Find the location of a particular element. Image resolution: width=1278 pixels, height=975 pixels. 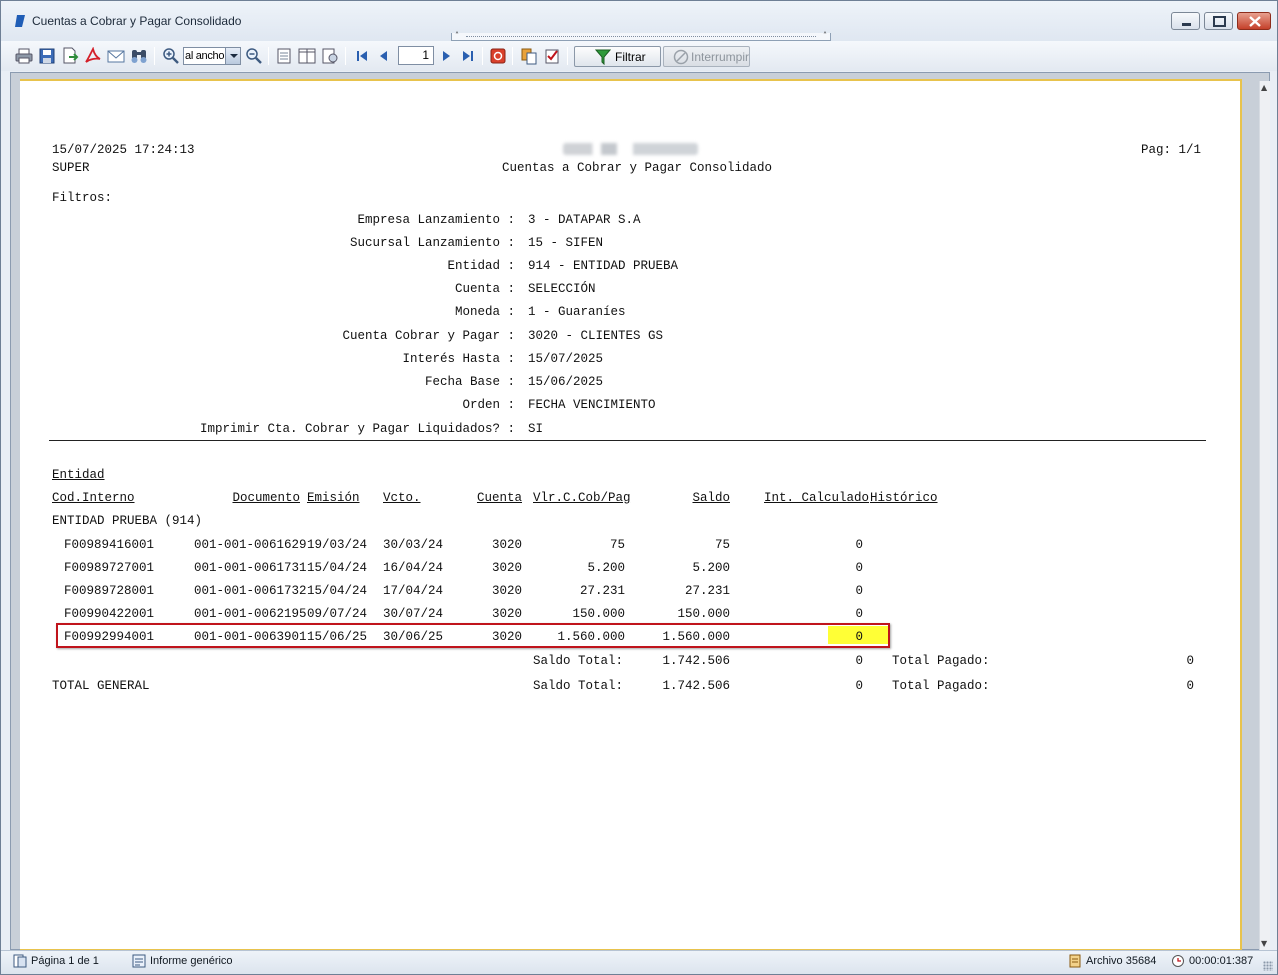

find-icon is located at coordinates (139, 56).